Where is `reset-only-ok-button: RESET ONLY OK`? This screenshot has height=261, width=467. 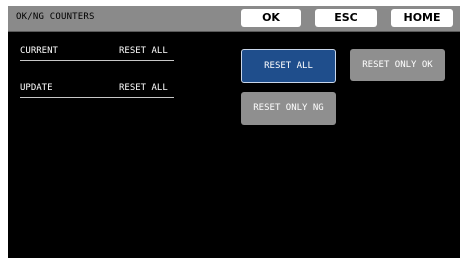
reset-only-ok-button: RESET ONLY OK is located at coordinates (397, 65).